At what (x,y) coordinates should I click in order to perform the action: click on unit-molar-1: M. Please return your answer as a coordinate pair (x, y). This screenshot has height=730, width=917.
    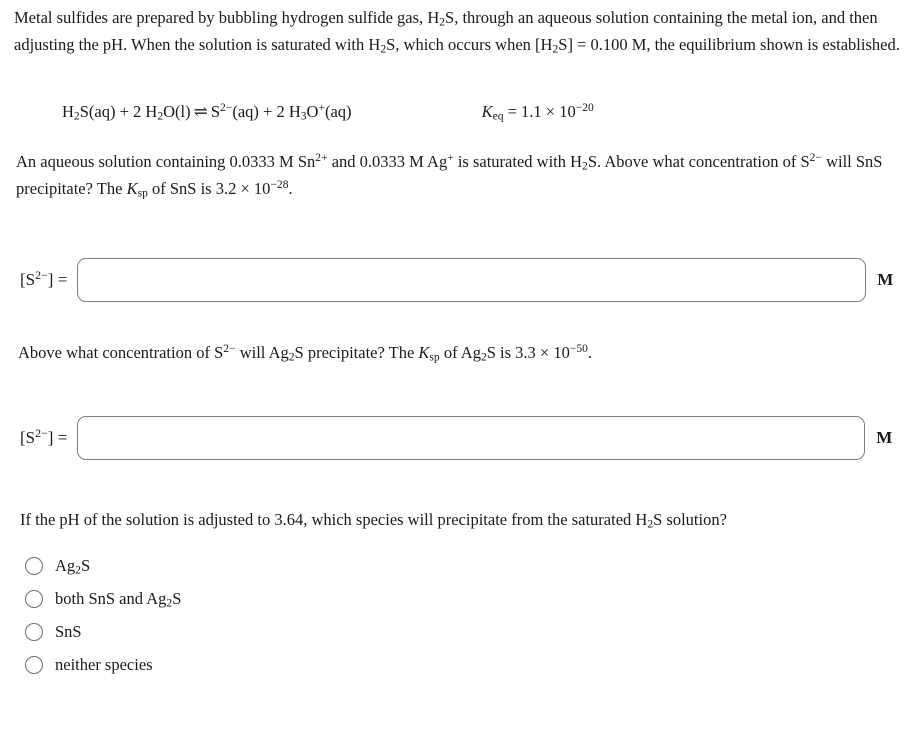
    Looking at the image, I should click on (885, 279).